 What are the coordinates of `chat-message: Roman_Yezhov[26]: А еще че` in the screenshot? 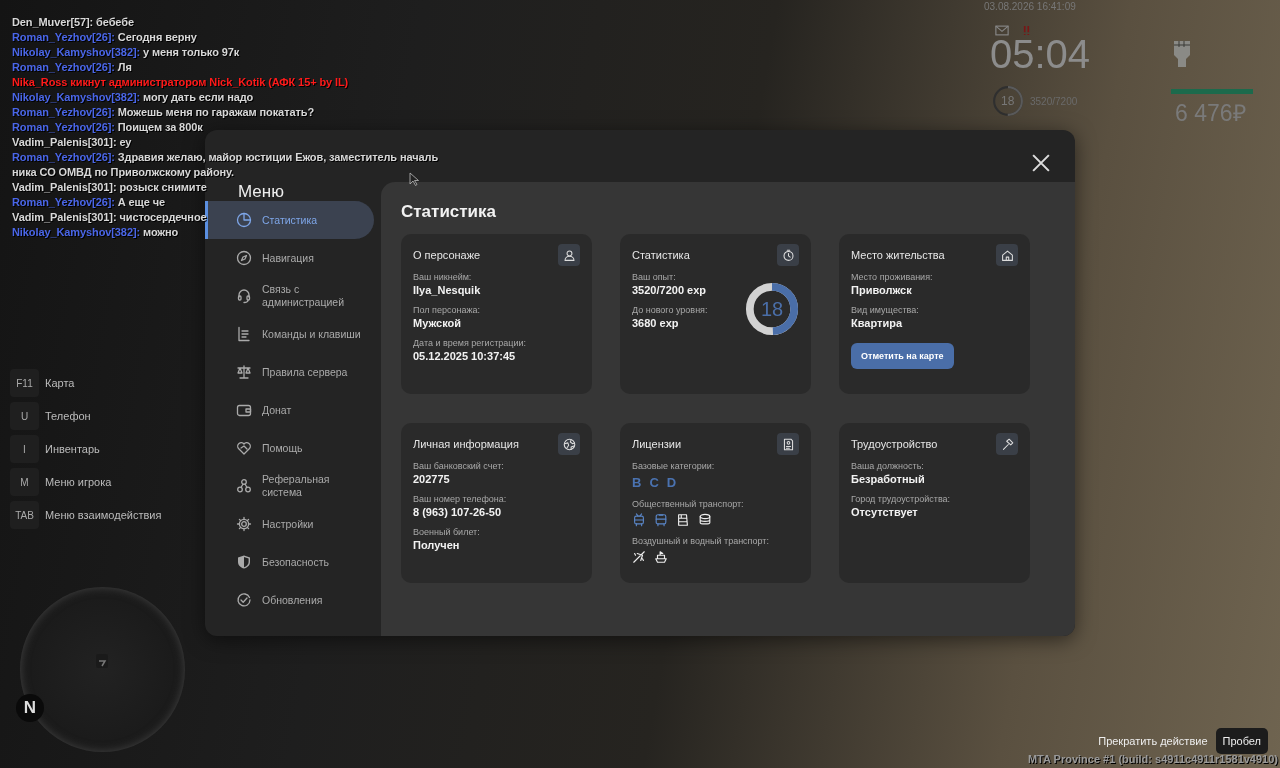 It's located at (89, 202).